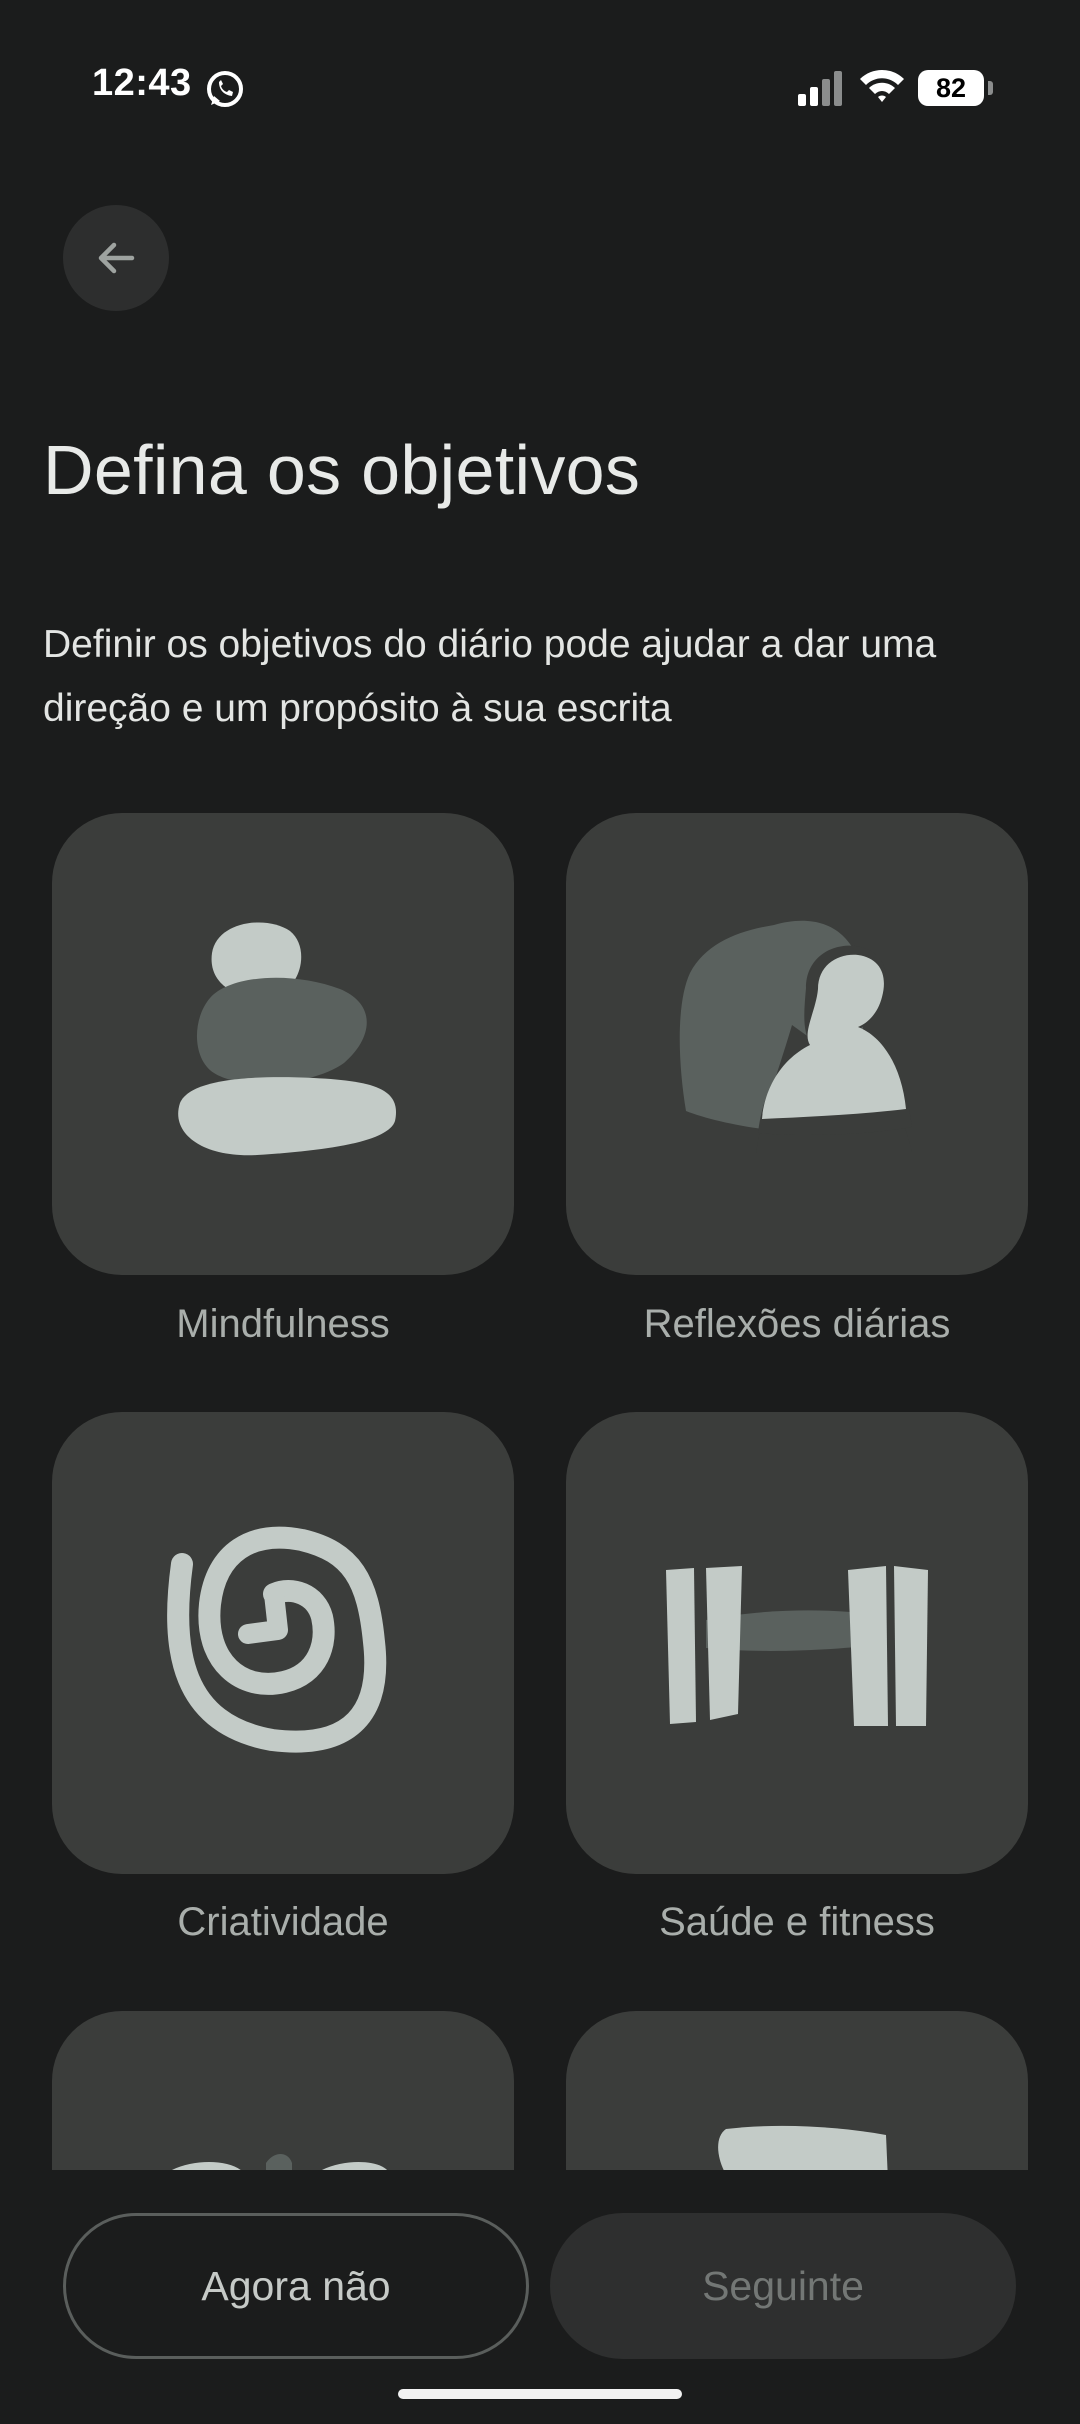 The height and width of the screenshot is (2424, 1080). I want to click on goal-card-partial-right, so click(797, 2090).